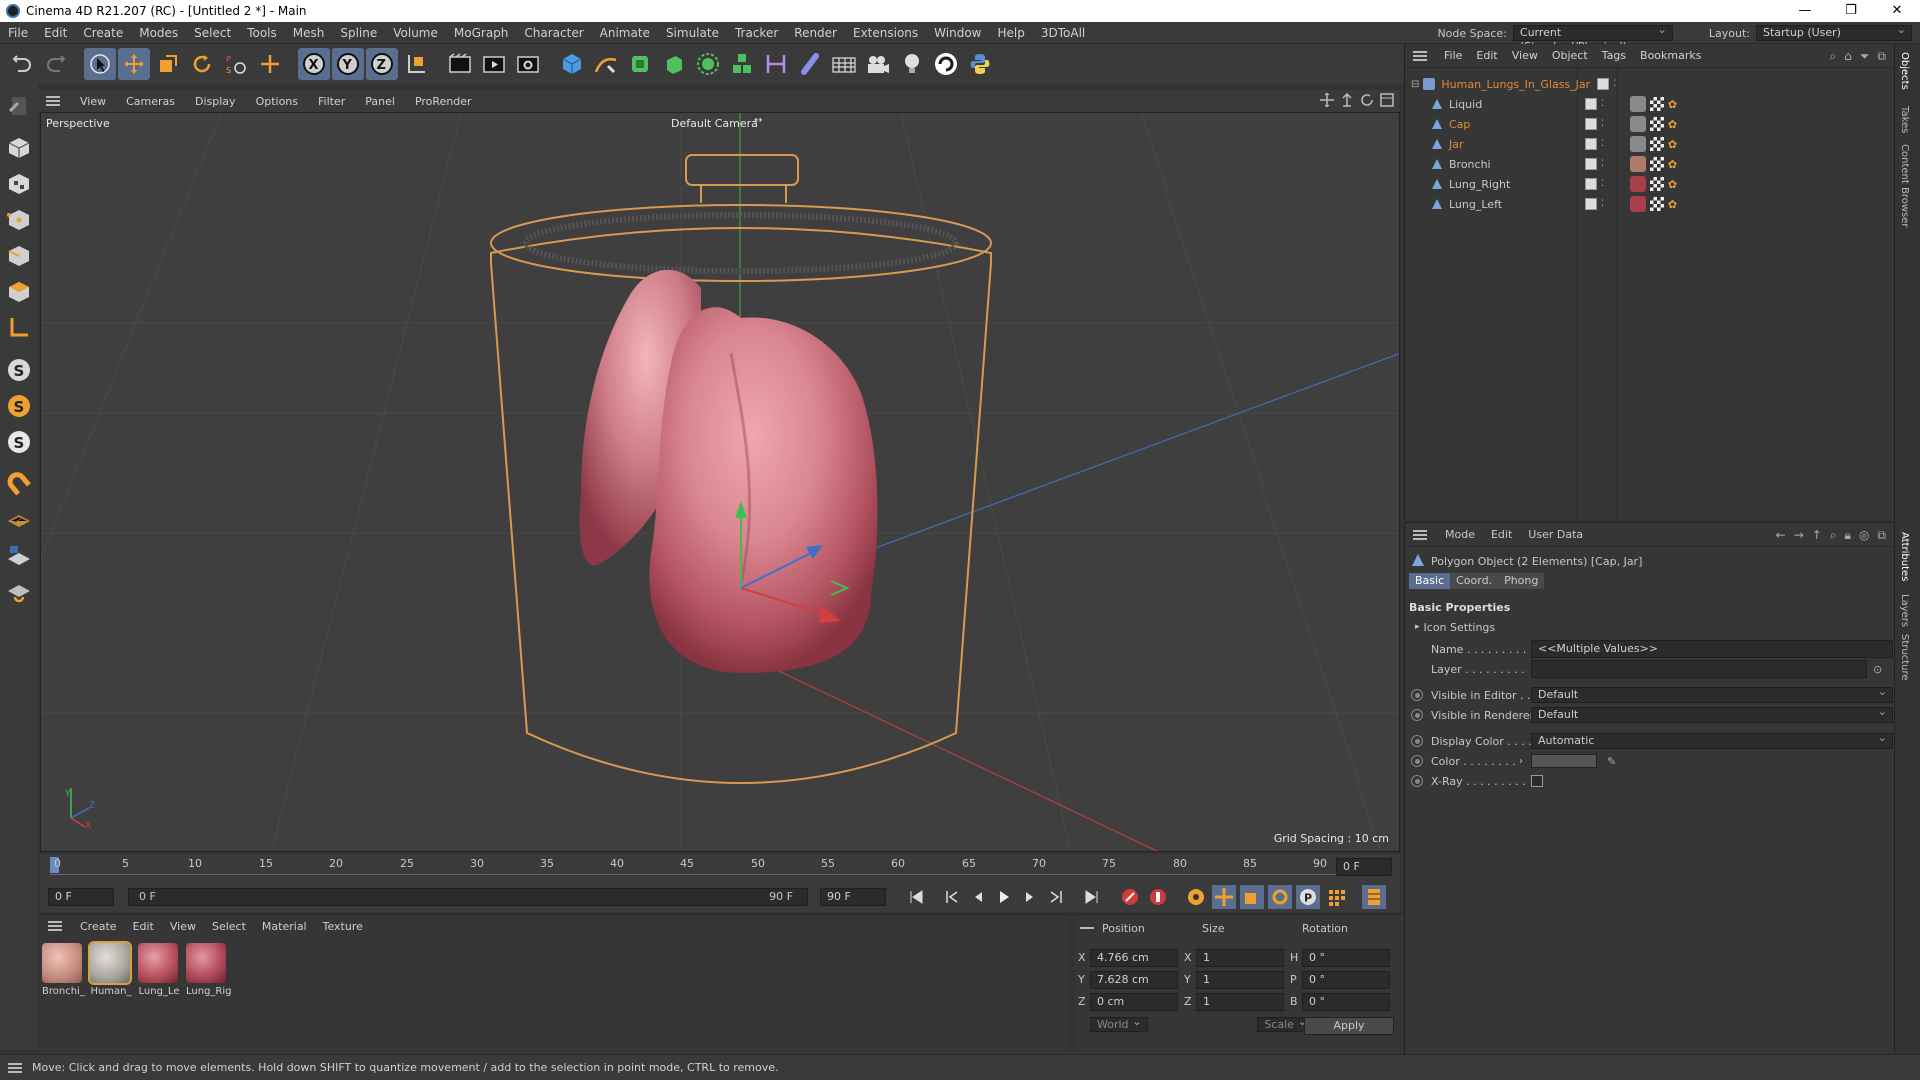  What do you see at coordinates (1904, 71) in the screenshot?
I see `tab-objects: Objects` at bounding box center [1904, 71].